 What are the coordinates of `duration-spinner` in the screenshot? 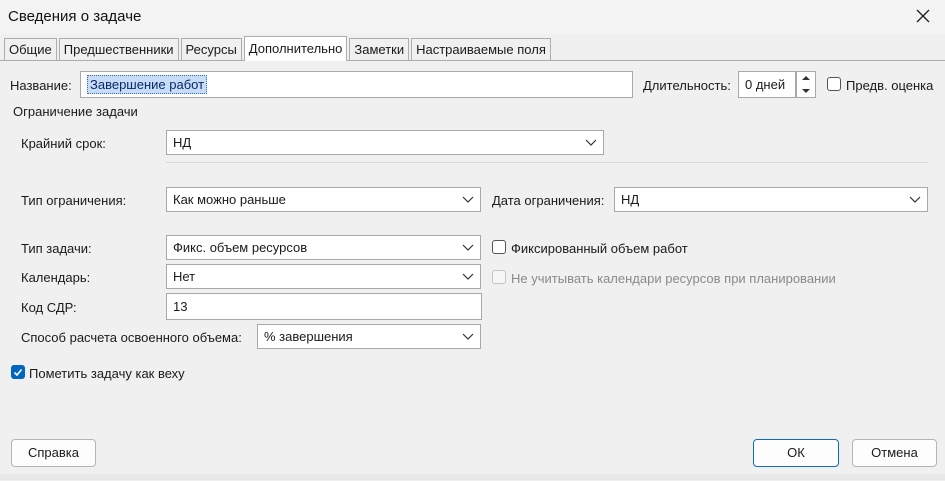 It's located at (806, 84).